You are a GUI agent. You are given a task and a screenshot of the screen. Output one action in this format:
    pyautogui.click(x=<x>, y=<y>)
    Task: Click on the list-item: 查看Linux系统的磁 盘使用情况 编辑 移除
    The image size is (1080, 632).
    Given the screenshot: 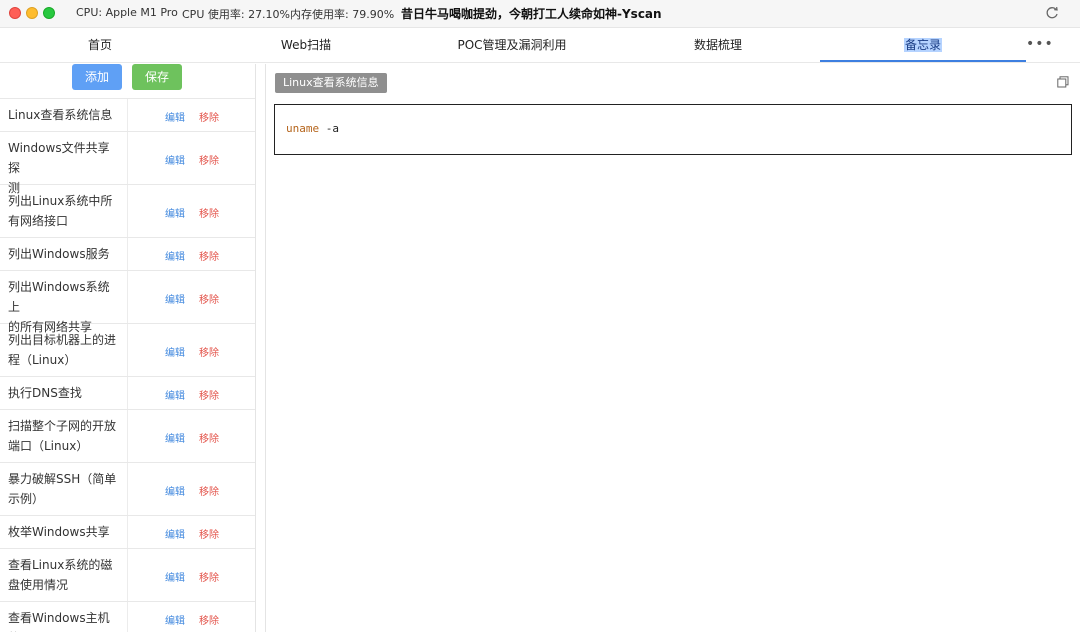 What is the action you would take?
    pyautogui.click(x=127, y=575)
    